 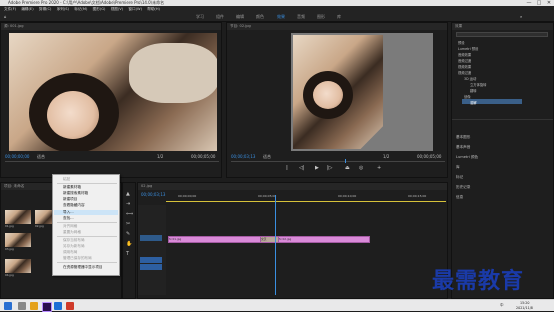 What do you see at coordinates (70, 226) in the screenshot?
I see `menu-item-align-grid: 对齐网格` at bounding box center [70, 226].